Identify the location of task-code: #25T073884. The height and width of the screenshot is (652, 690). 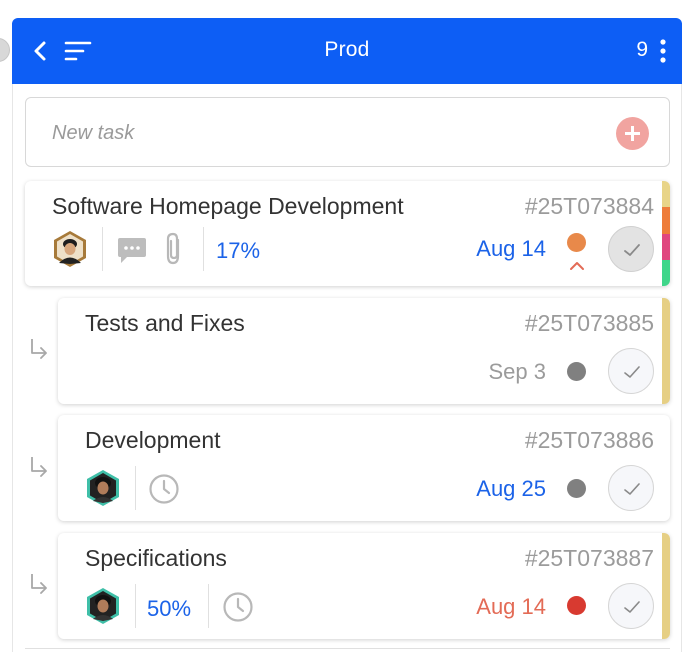
(589, 206).